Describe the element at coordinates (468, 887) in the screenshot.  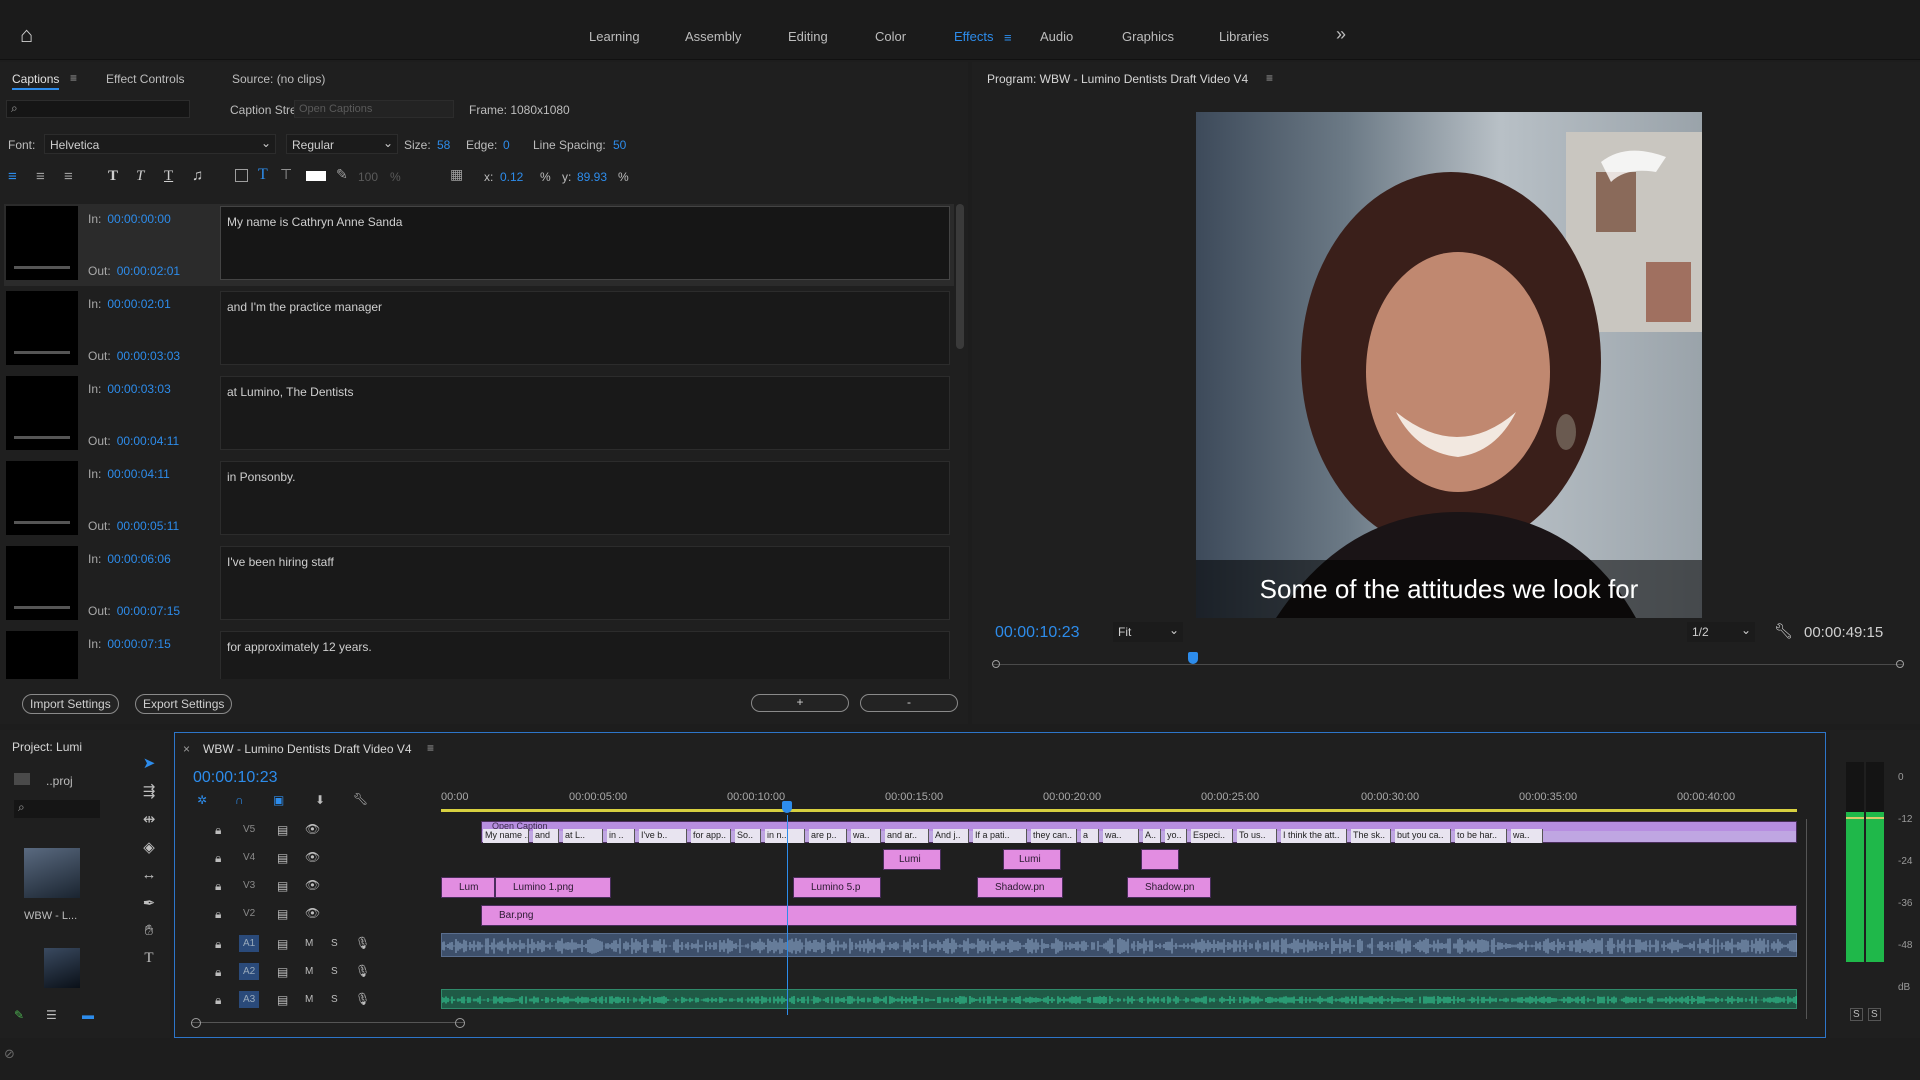
I see `clip-lum: Lum` at that location.